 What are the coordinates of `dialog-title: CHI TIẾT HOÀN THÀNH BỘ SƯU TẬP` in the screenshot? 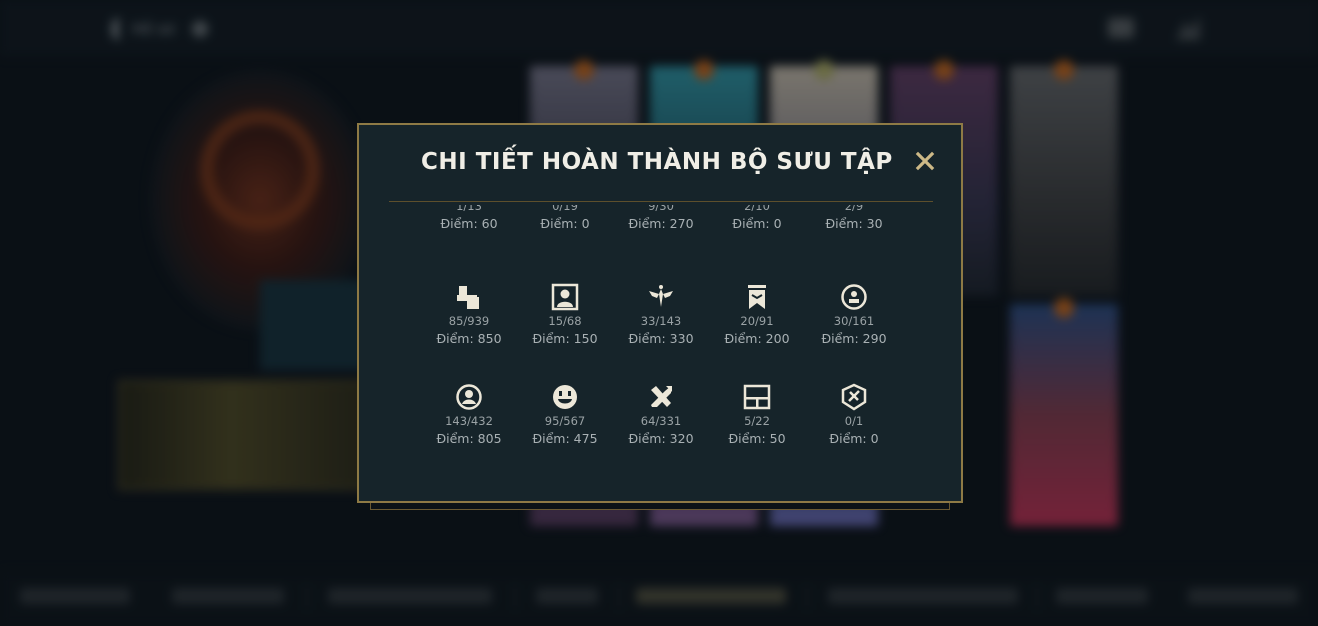 It's located at (657, 162).